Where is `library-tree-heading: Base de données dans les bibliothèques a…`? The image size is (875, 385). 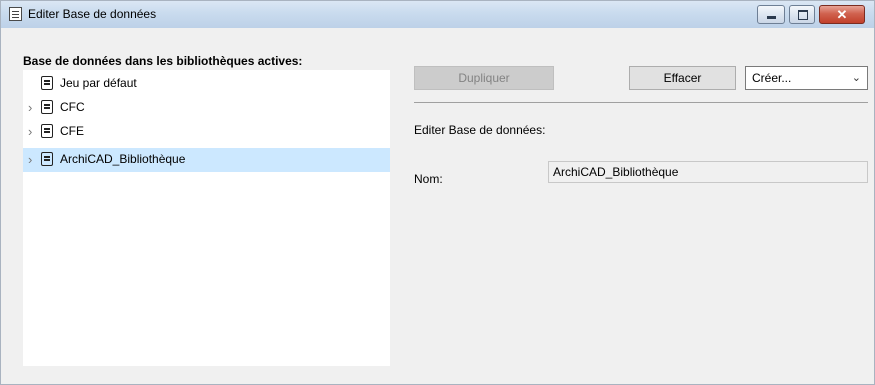 library-tree-heading: Base de données dans les bibliothèques a… is located at coordinates (163, 61).